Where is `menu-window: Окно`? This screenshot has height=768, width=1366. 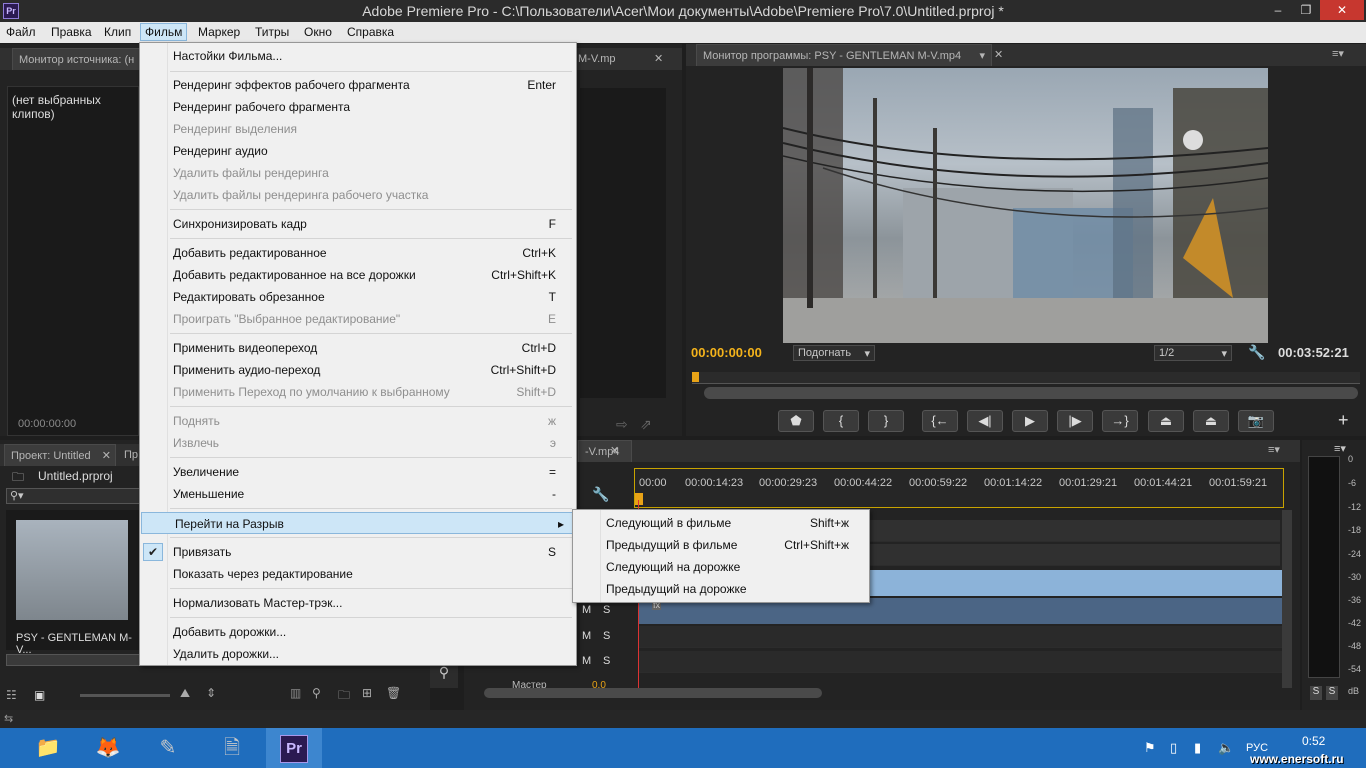
menu-window: Окно is located at coordinates (318, 32).